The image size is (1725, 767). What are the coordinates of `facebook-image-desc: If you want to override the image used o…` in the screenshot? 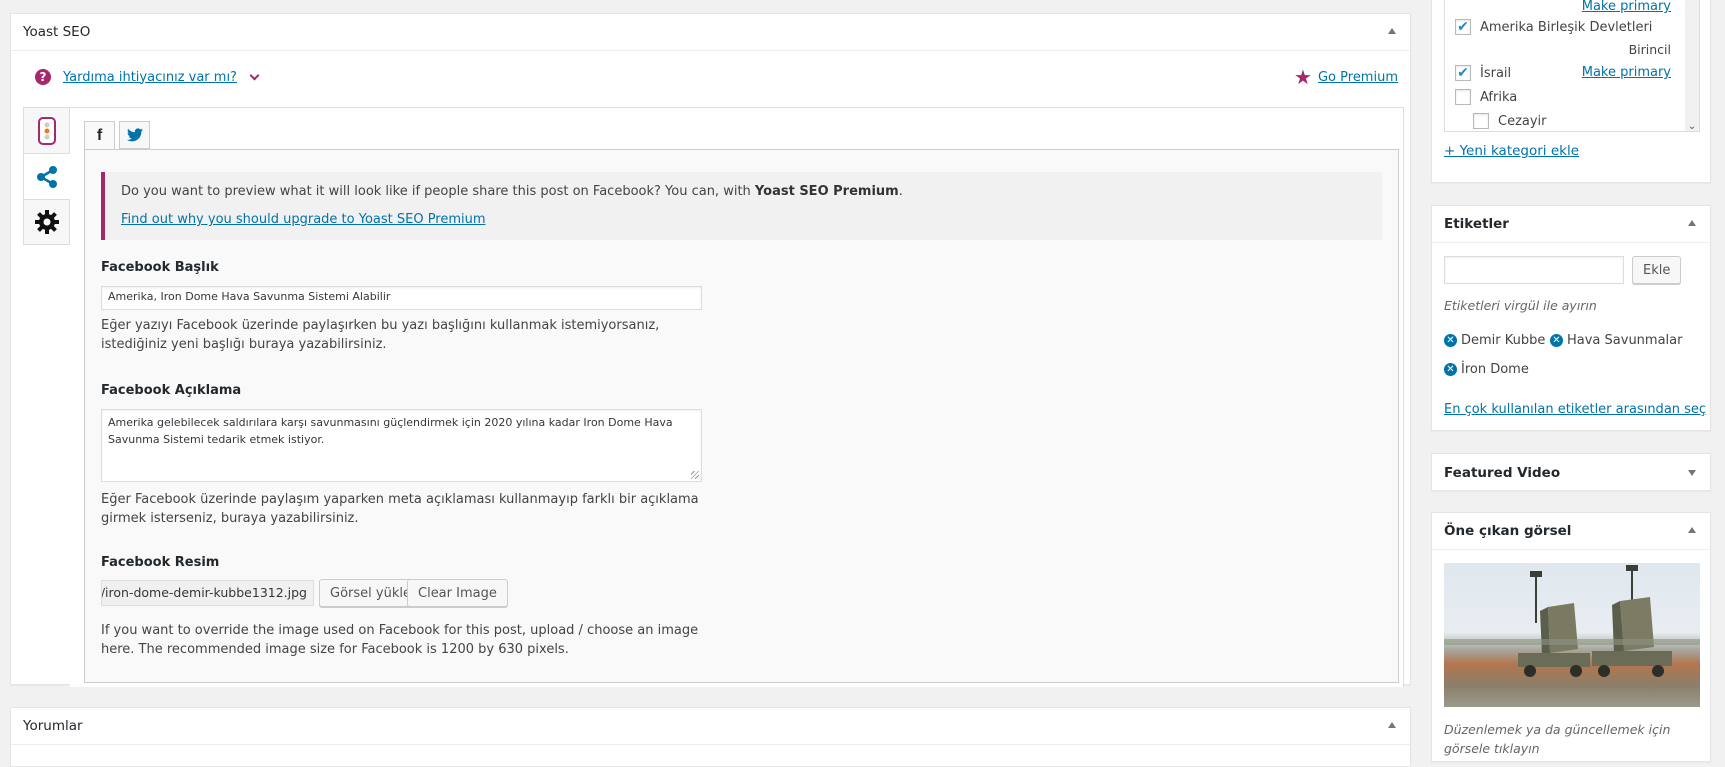 It's located at (400, 640).